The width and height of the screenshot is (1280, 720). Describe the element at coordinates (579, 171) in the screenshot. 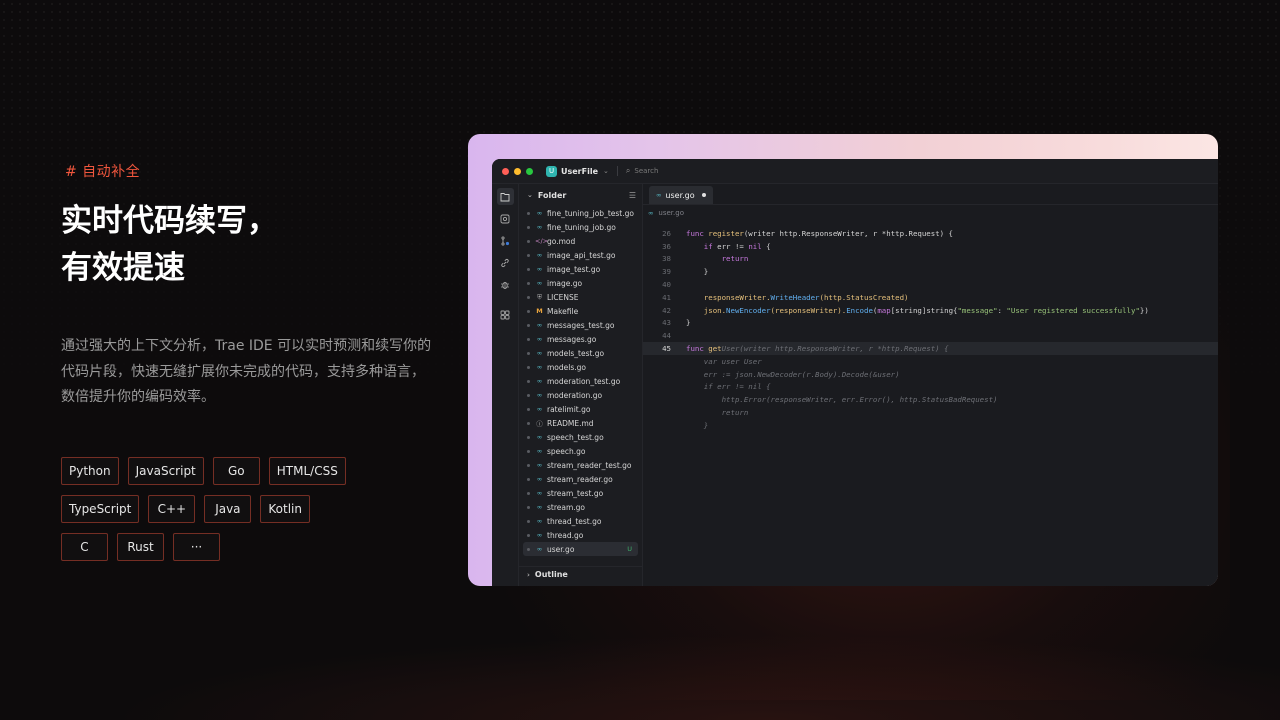

I see `project-name: UserFile` at that location.